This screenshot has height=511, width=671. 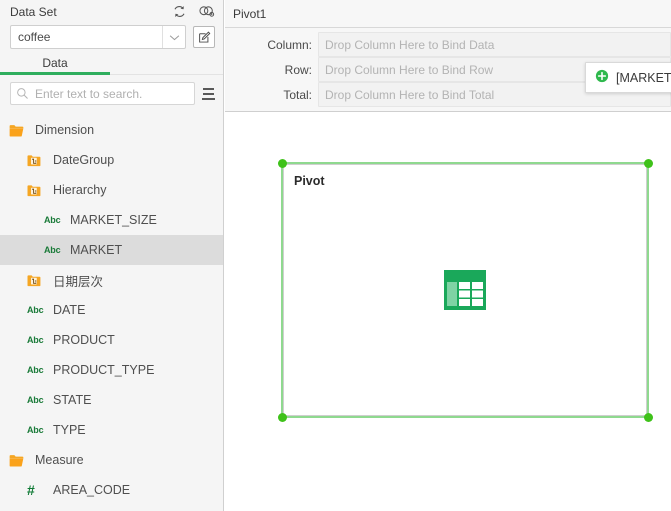 I want to click on dataset-selector-row: coffee, so click(x=111, y=35).